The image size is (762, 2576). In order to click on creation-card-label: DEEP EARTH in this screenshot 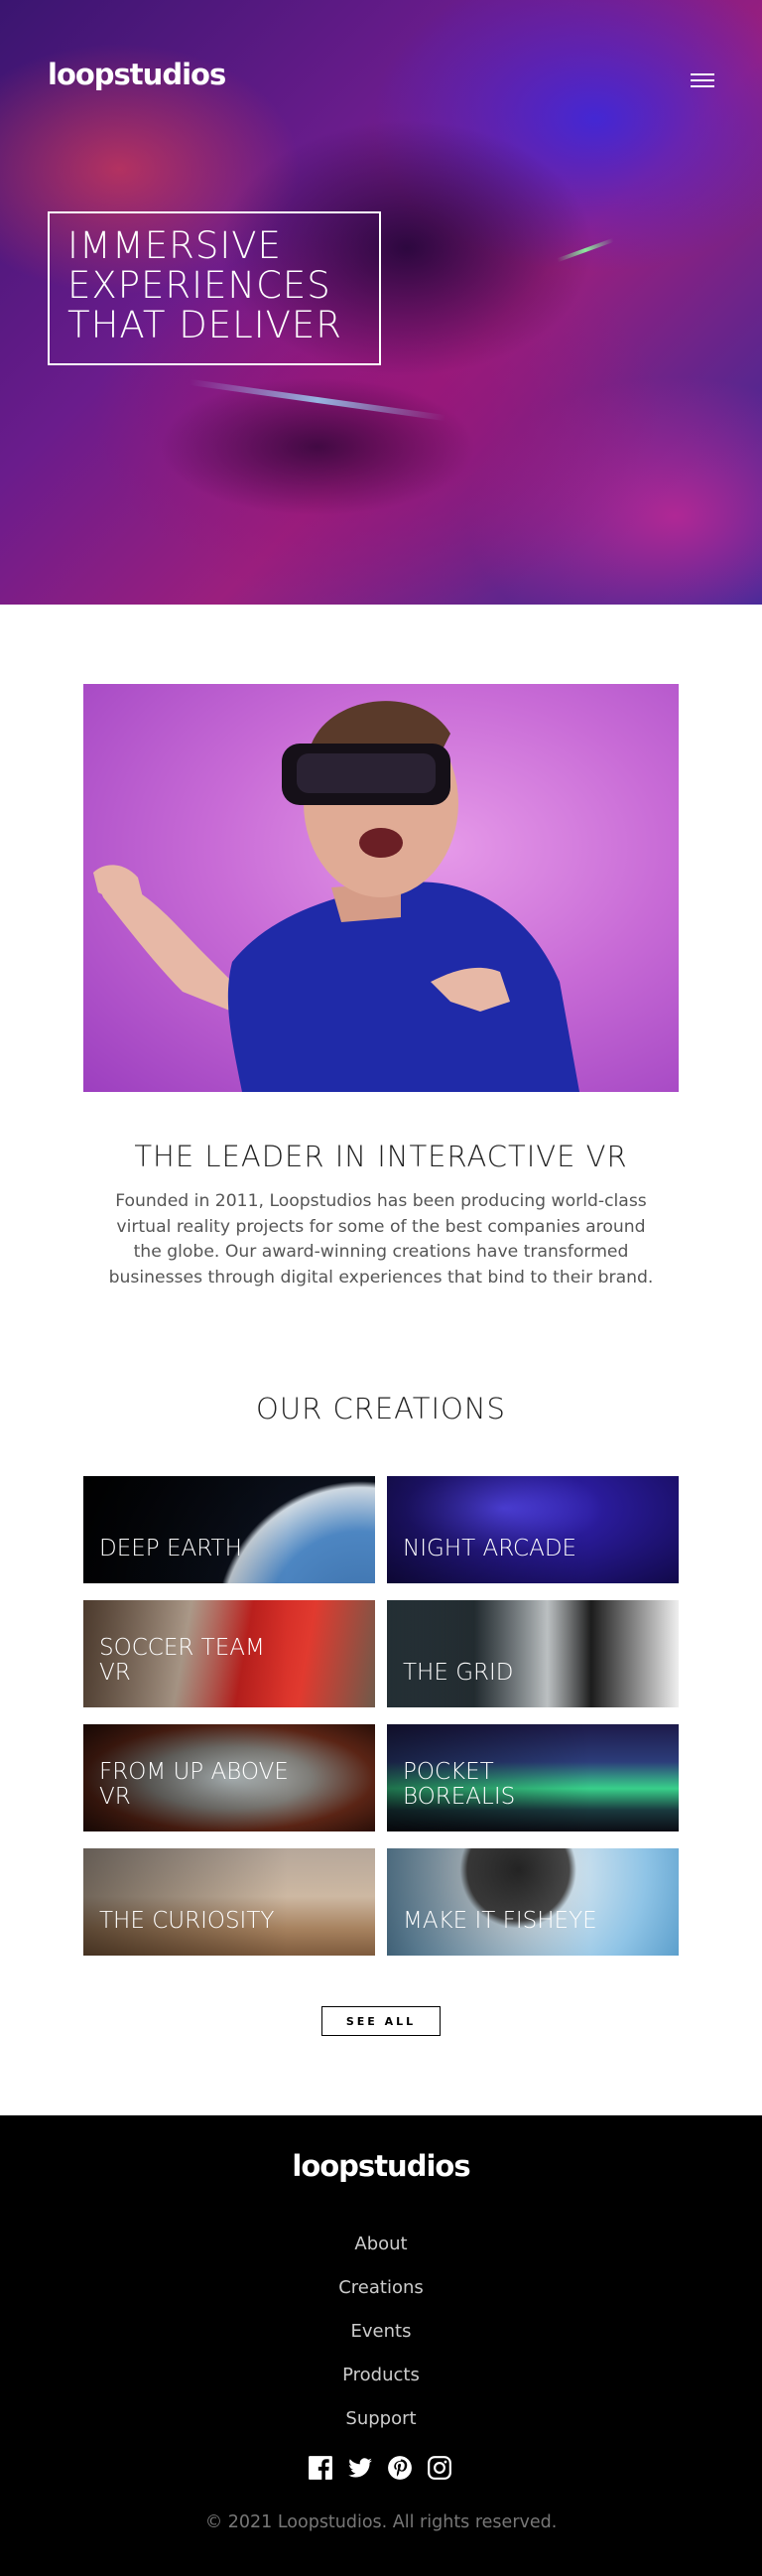, I will do `click(170, 1548)`.